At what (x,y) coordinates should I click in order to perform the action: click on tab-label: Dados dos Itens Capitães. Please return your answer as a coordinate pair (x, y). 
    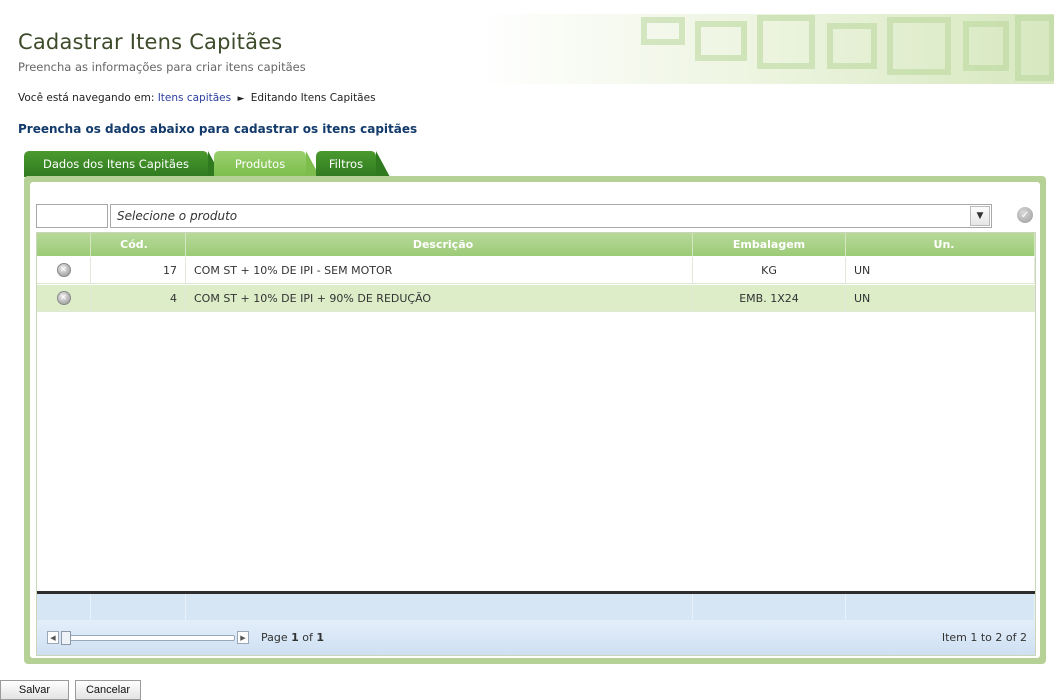
    Looking at the image, I should click on (116, 164).